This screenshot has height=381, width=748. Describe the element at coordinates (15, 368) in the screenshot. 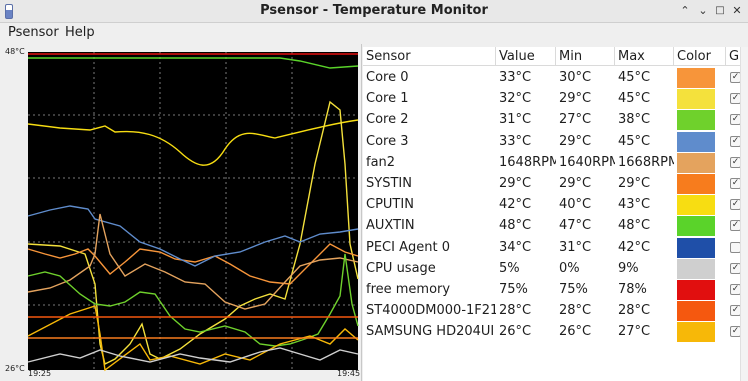

I see `y-axis-min-label: 26°C` at that location.